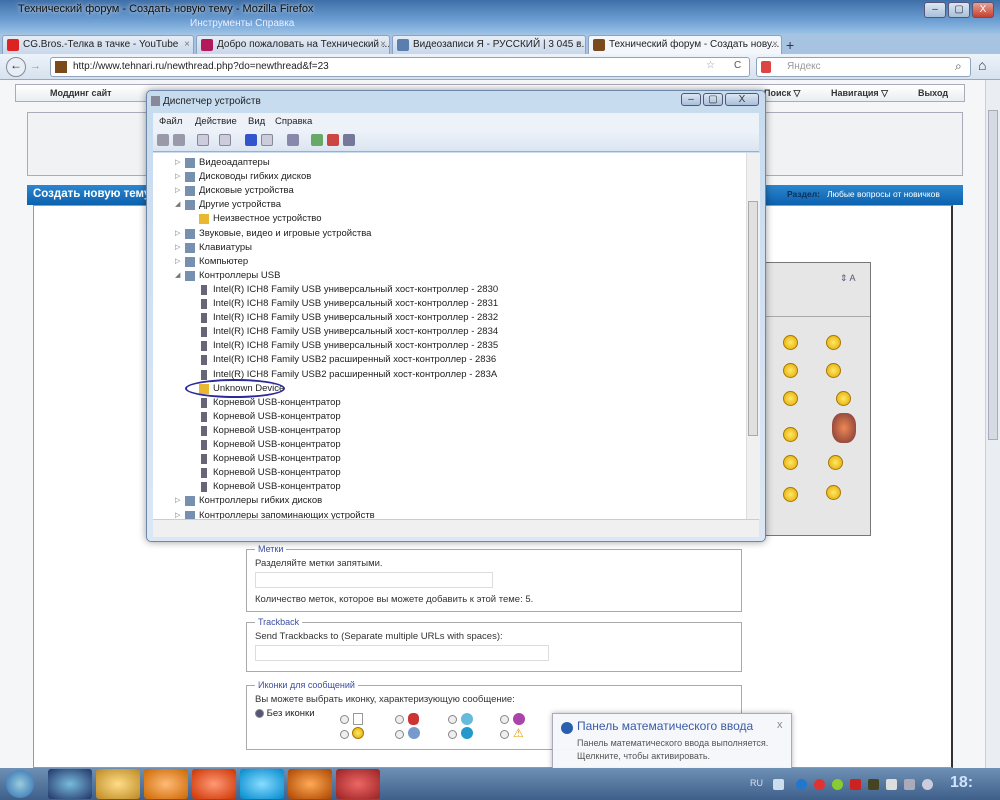  Describe the element at coordinates (983, 10) in the screenshot. I see `close-button: X` at that location.